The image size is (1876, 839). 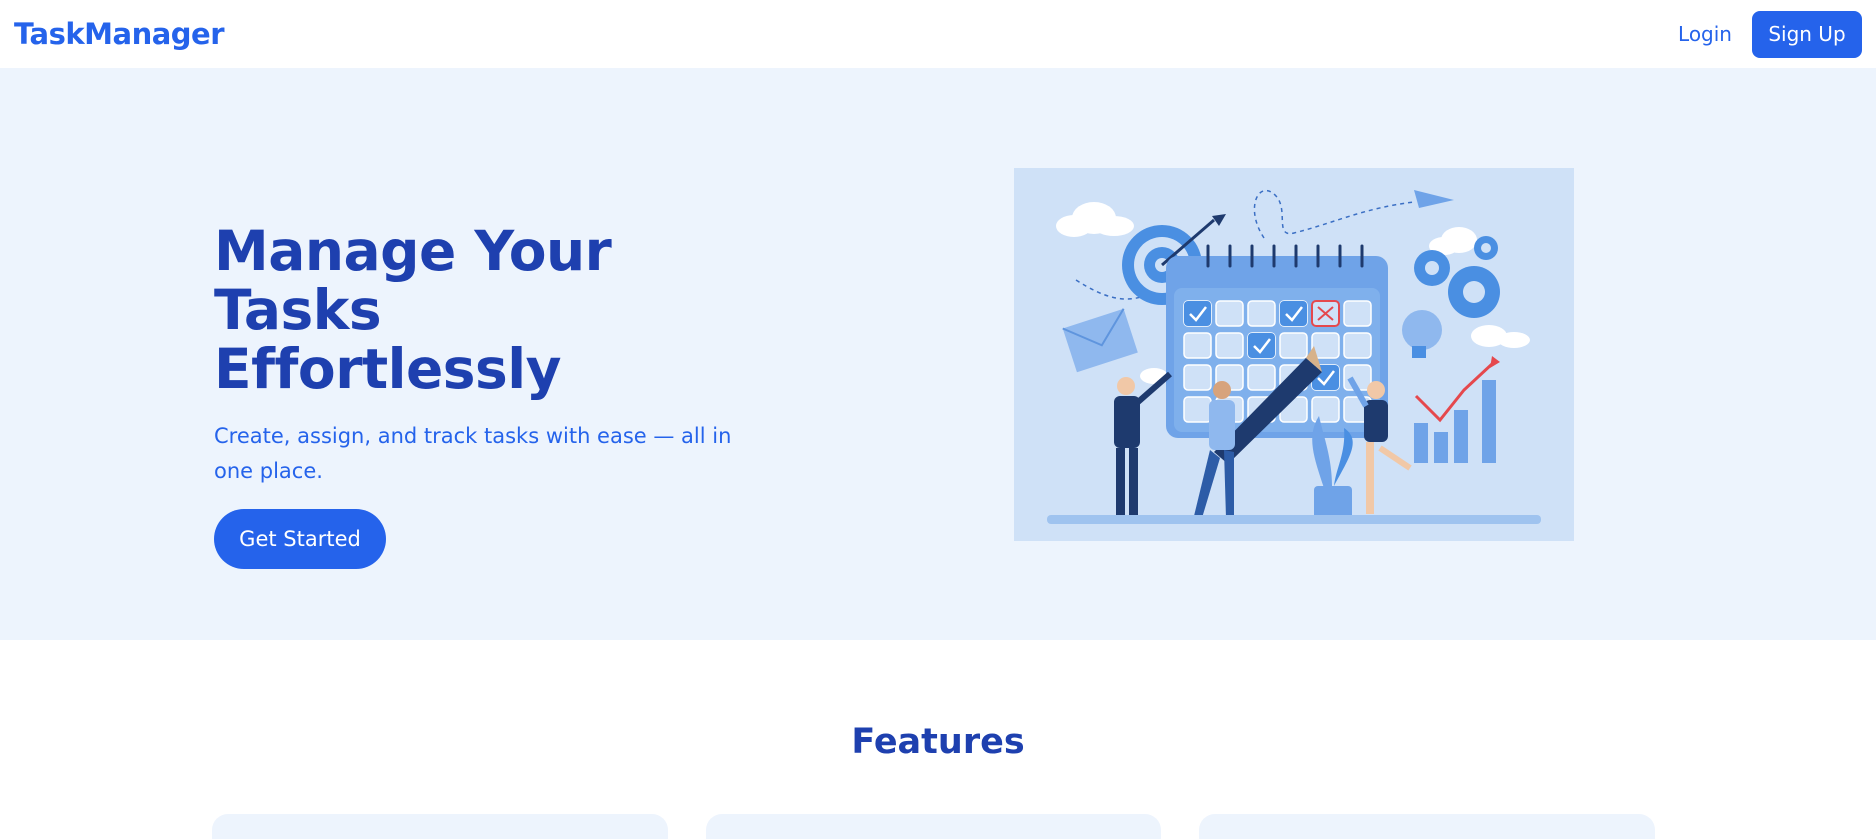 I want to click on lightbulb-icon, so click(x=1422, y=334).